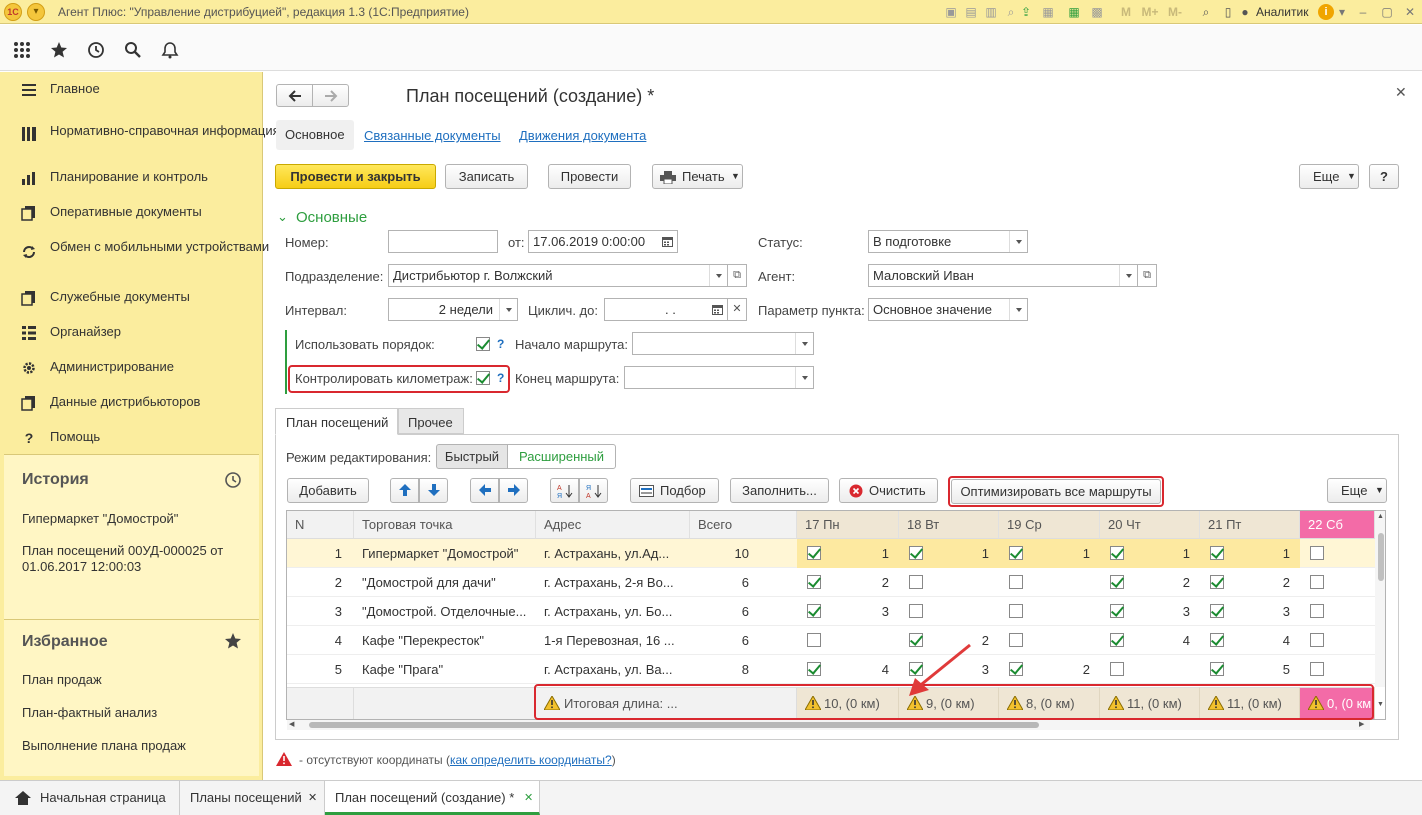 This screenshot has width=1422, height=815. I want to click on back-button, so click(294, 95).